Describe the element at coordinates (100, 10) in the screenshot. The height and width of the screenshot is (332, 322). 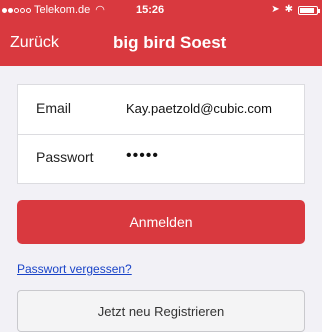
I see `wifi-icon: ◠` at that location.